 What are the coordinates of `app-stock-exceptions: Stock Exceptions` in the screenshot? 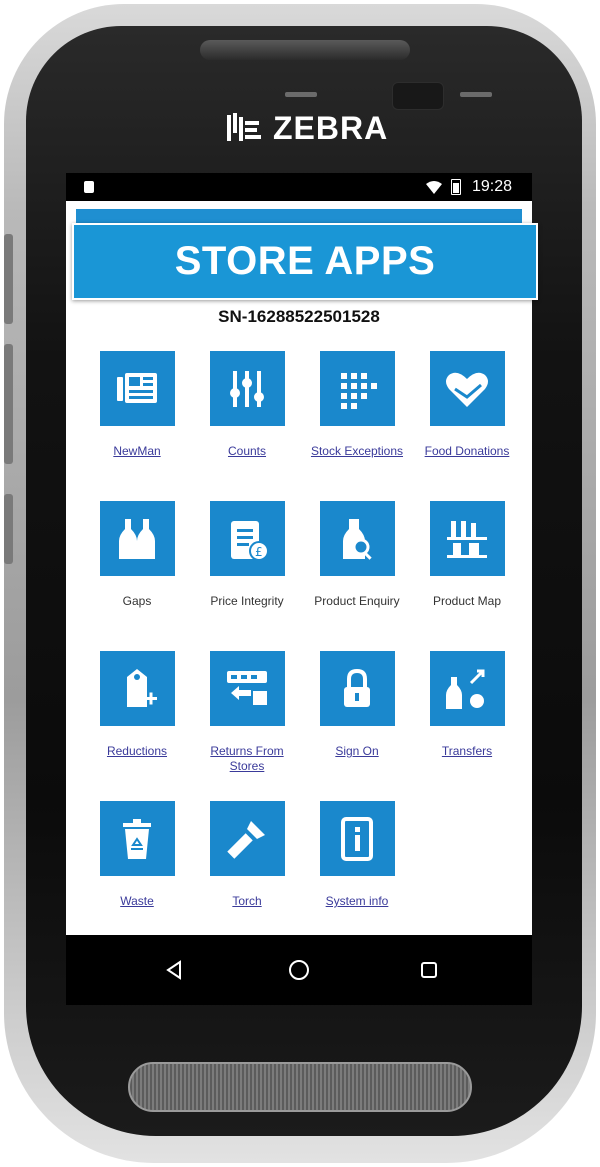 It's located at (357, 426).